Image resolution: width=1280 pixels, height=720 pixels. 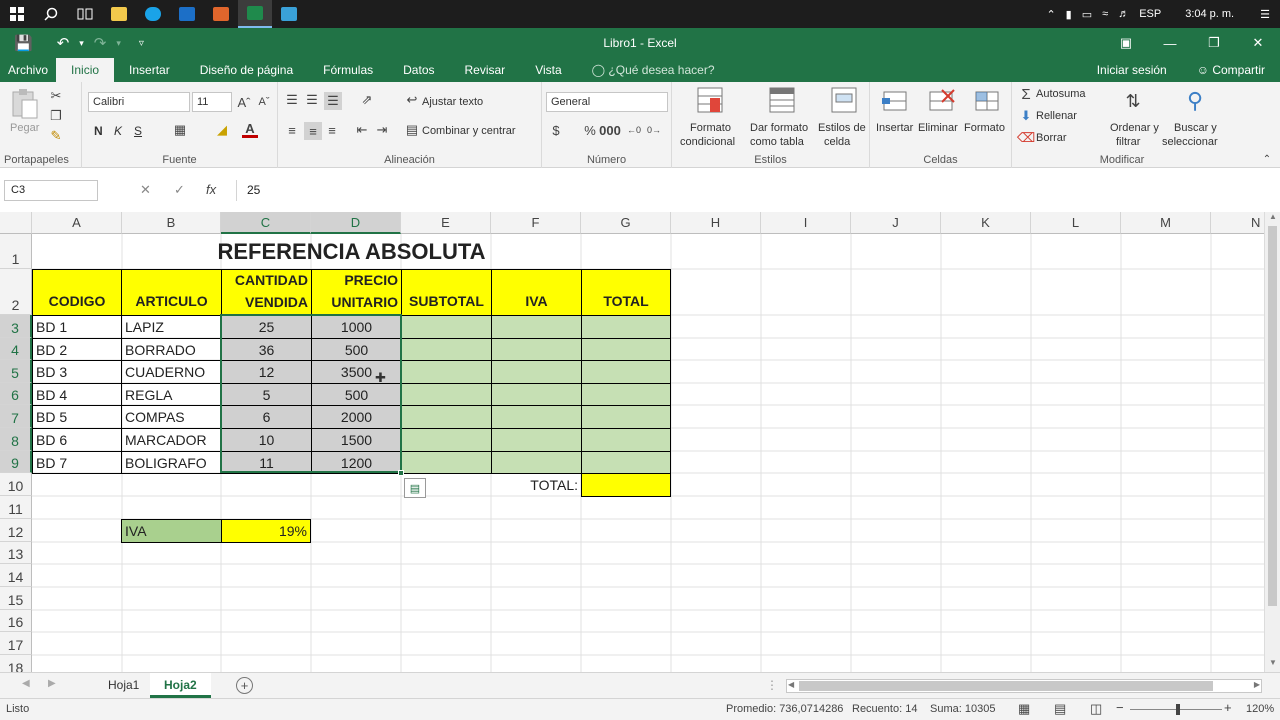 What do you see at coordinates (171, 462) in the screenshot?
I see `cell-articulo: BOLIGRAFO` at bounding box center [171, 462].